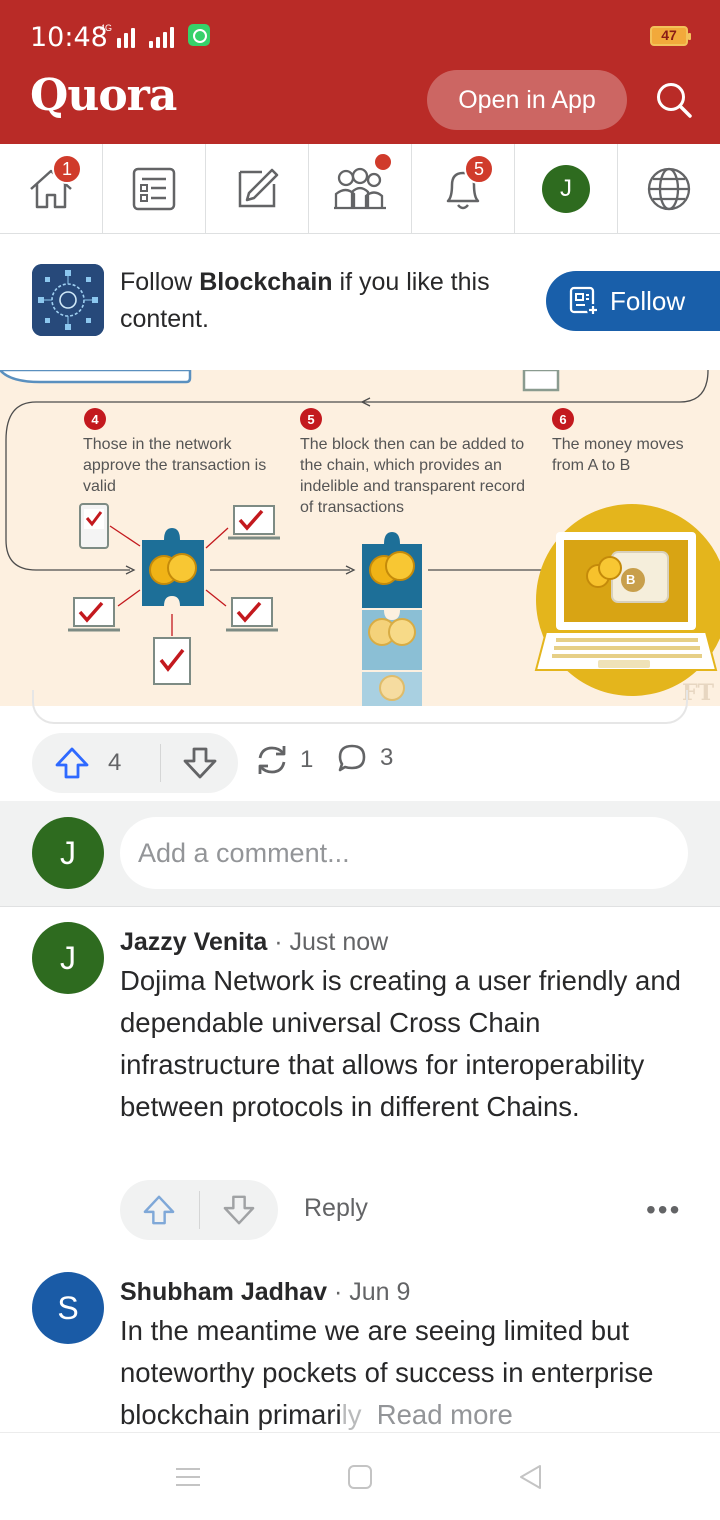  I want to click on battery-icon: 47, so click(670, 36).